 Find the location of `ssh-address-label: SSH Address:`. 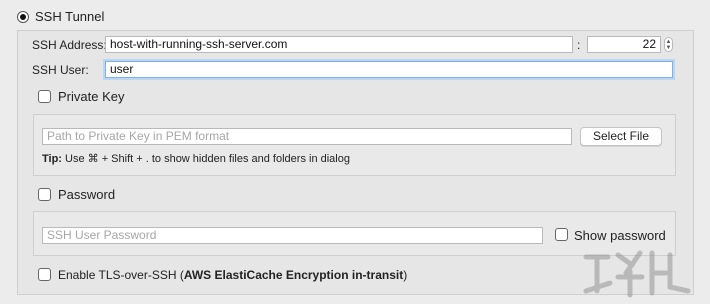

ssh-address-label: SSH Address: is located at coordinates (69, 45).